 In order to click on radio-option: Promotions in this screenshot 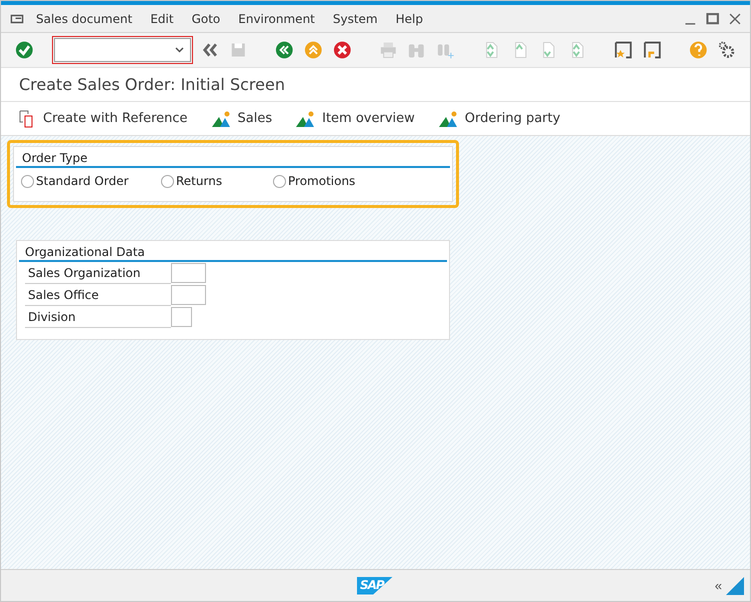, I will do `click(333, 181)`.